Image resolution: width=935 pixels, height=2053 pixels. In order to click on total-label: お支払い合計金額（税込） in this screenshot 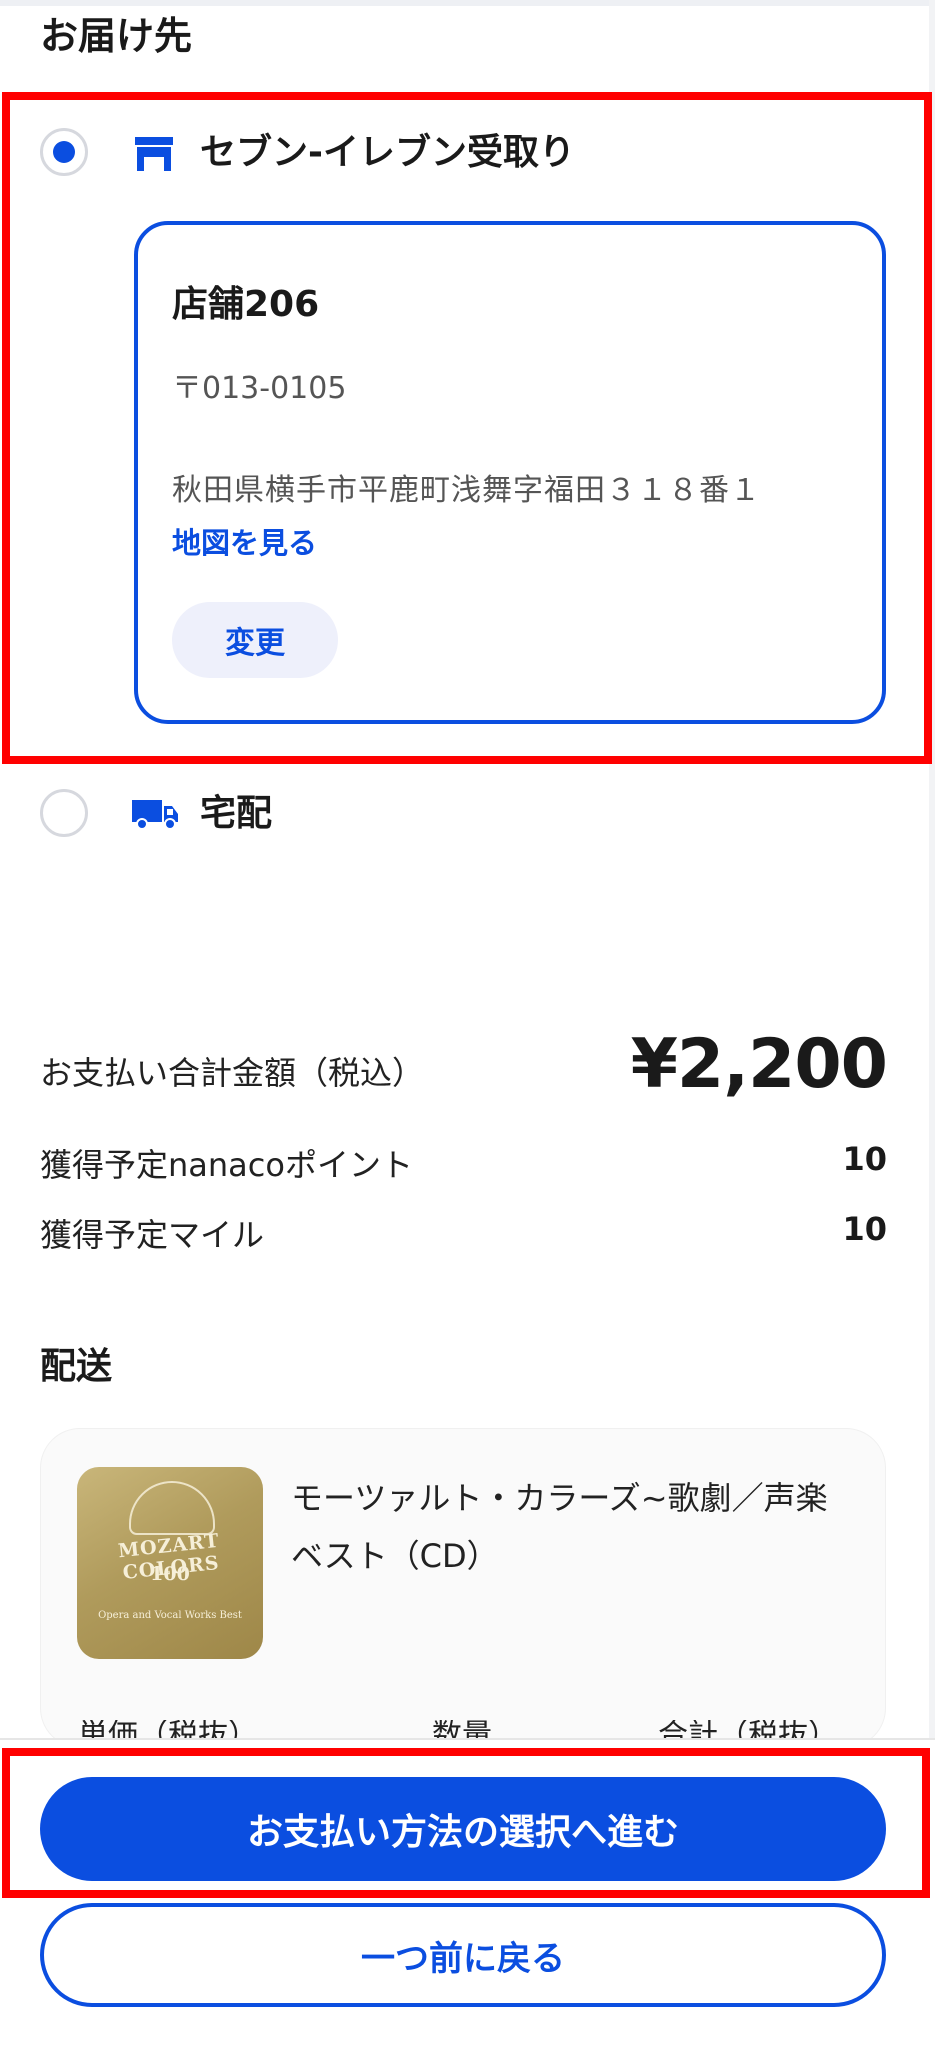, I will do `click(232, 1073)`.